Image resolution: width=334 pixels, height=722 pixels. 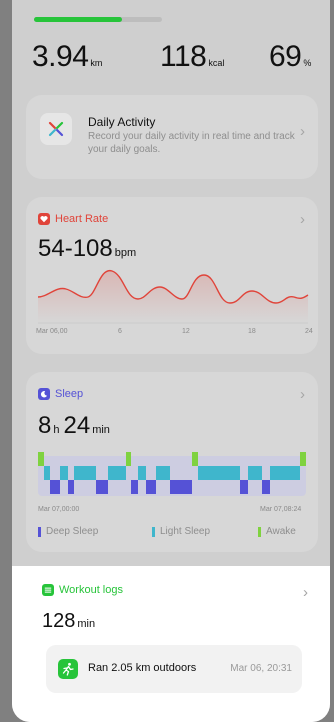 What do you see at coordinates (101, 430) in the screenshot?
I see `sleep-minutes-unit: min` at bounding box center [101, 430].